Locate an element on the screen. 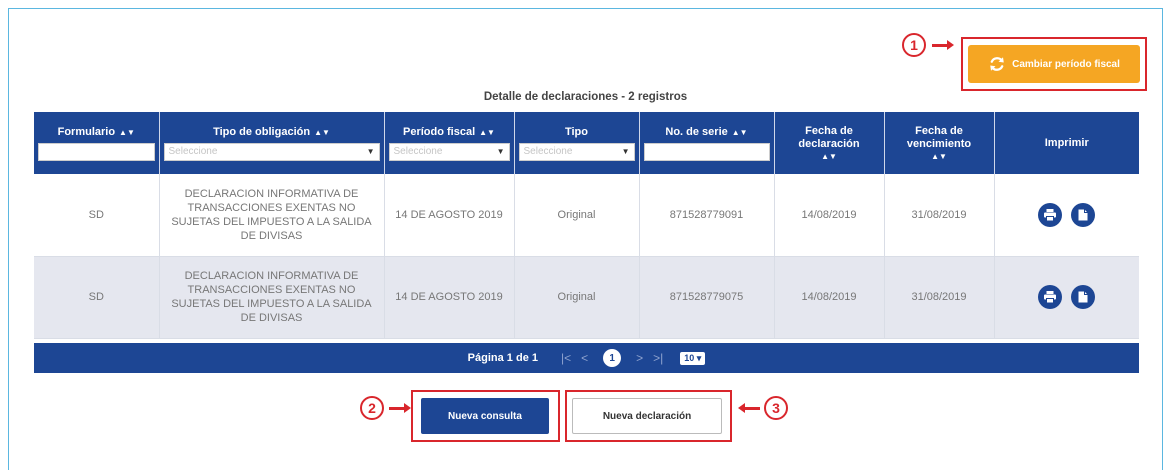 This screenshot has width=1171, height=470. refresh-icon is located at coordinates (997, 64).